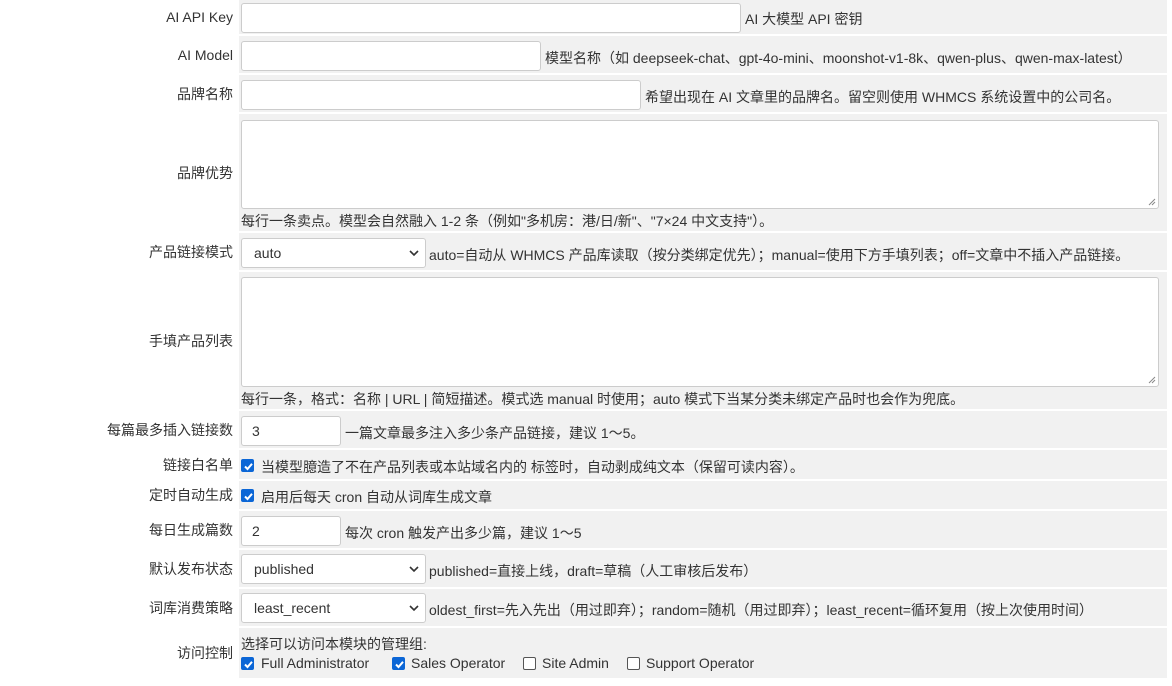 The width and height of the screenshot is (1172, 686). I want to click on row-max-links: 每篇最多插入链接数 3 一篇文章最多注入多少条产品链接，建议 1～5。, so click(586, 430).